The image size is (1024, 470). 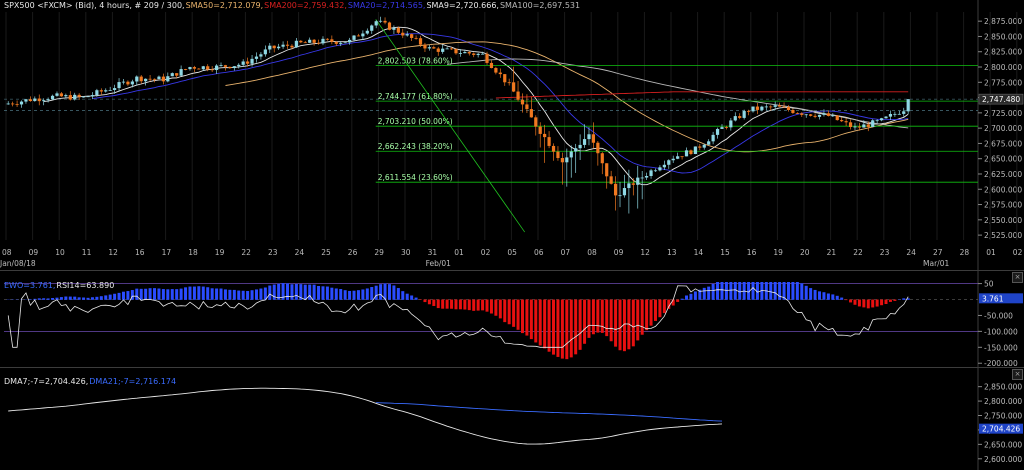 What do you see at coordinates (224, 5) in the screenshot?
I see `legend-entry: SMA50=2,712.079,` at bounding box center [224, 5].